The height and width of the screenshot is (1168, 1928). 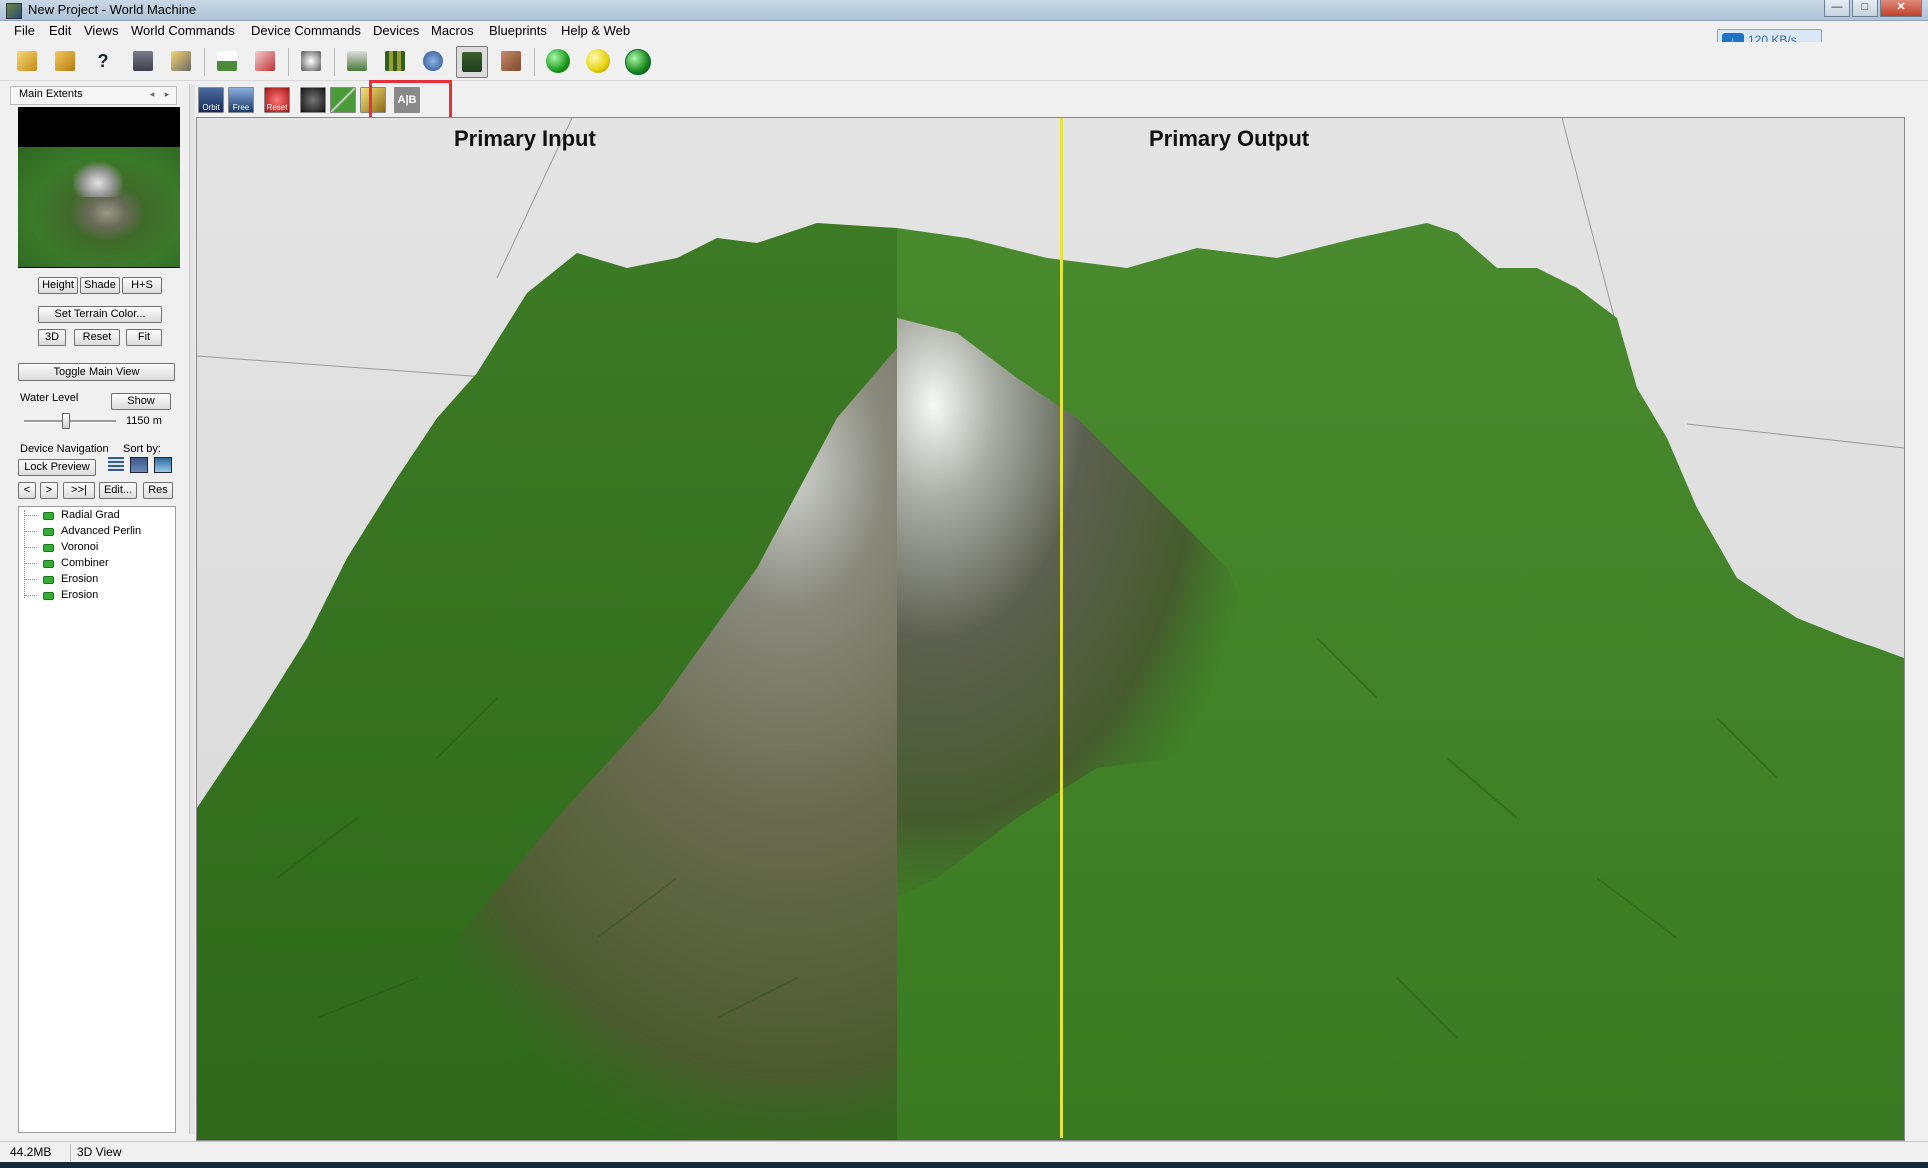 What do you see at coordinates (27, 490) in the screenshot?
I see `nav-prev-button: <` at bounding box center [27, 490].